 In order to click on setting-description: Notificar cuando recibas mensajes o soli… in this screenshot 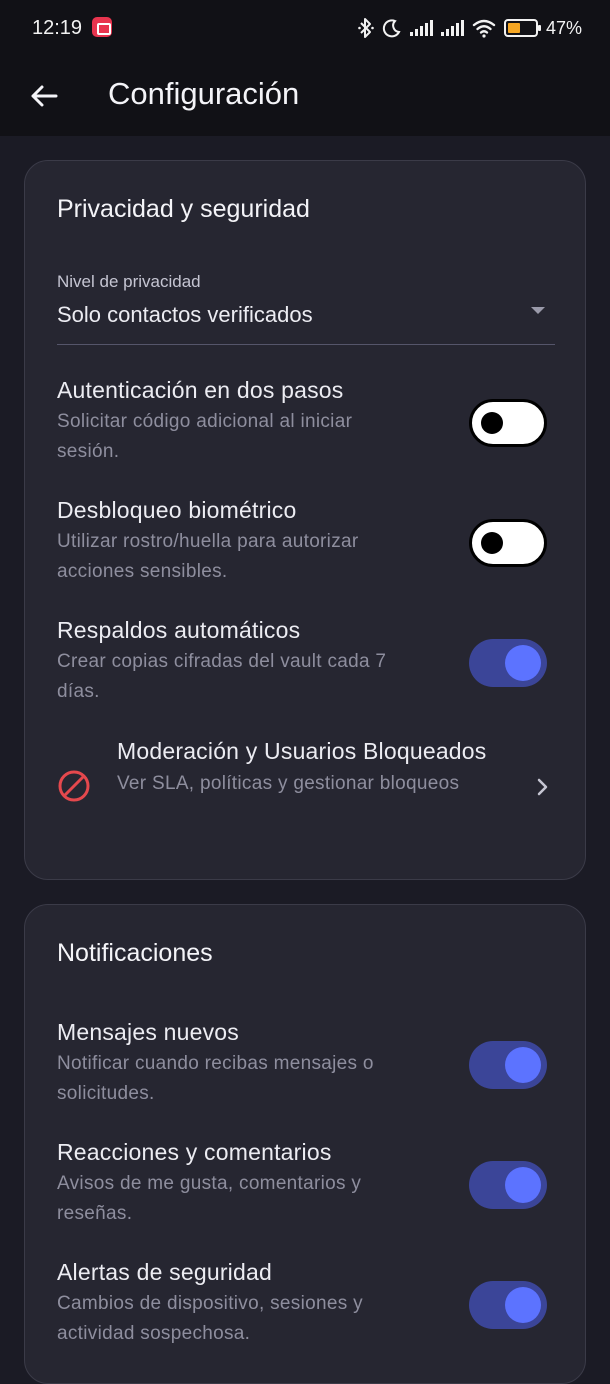, I will do `click(215, 1078)`.